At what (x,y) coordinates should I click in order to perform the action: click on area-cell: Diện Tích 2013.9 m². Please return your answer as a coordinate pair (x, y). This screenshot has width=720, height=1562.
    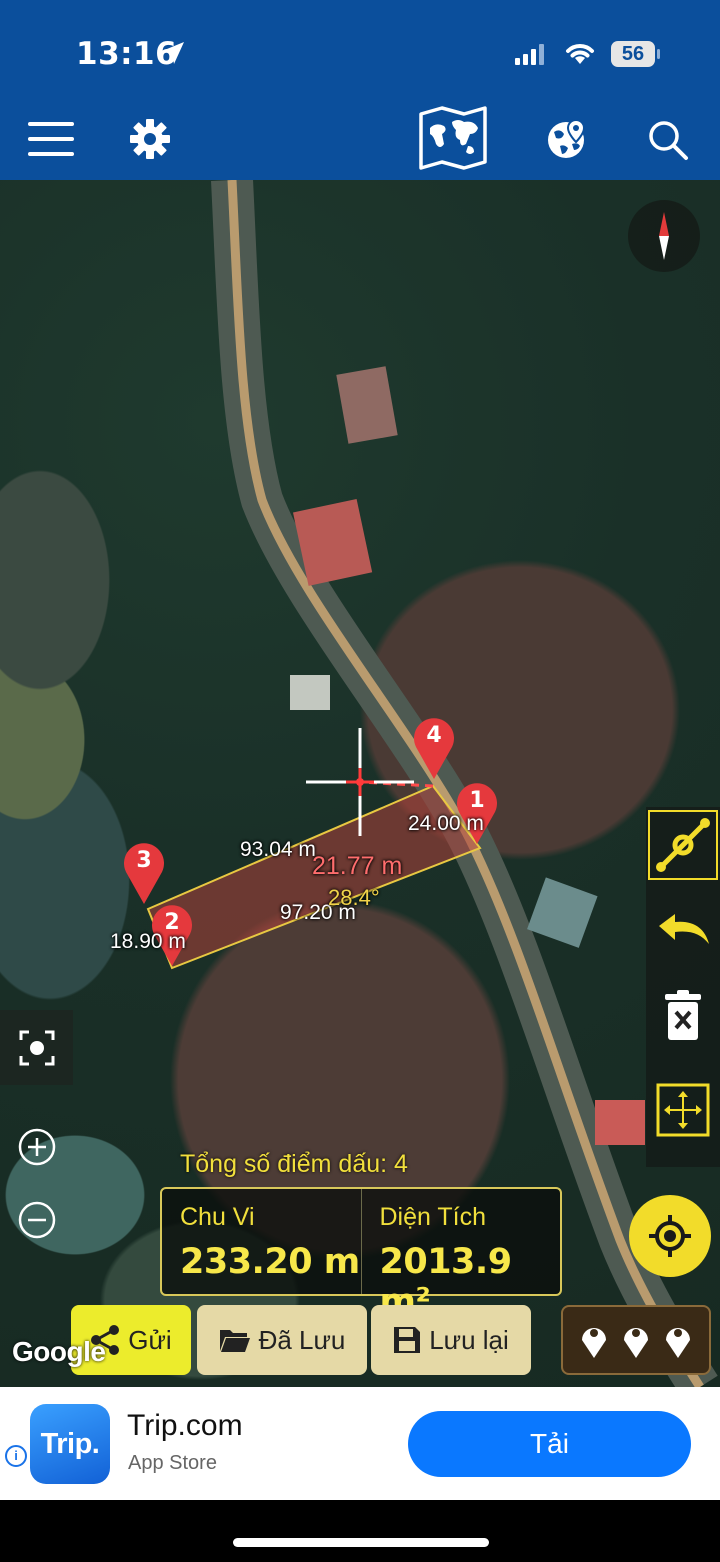
    Looking at the image, I should click on (460, 1255).